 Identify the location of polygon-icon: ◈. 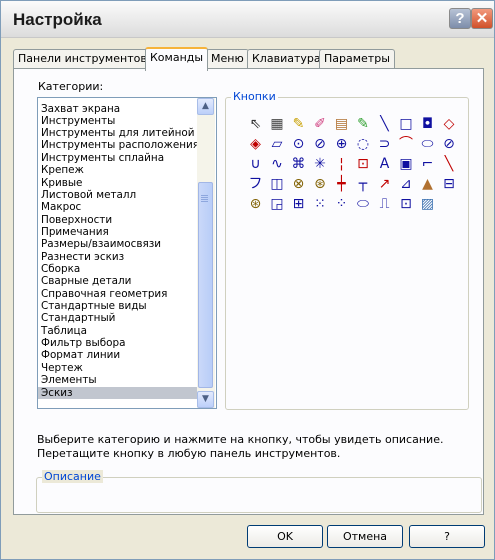
(255, 143).